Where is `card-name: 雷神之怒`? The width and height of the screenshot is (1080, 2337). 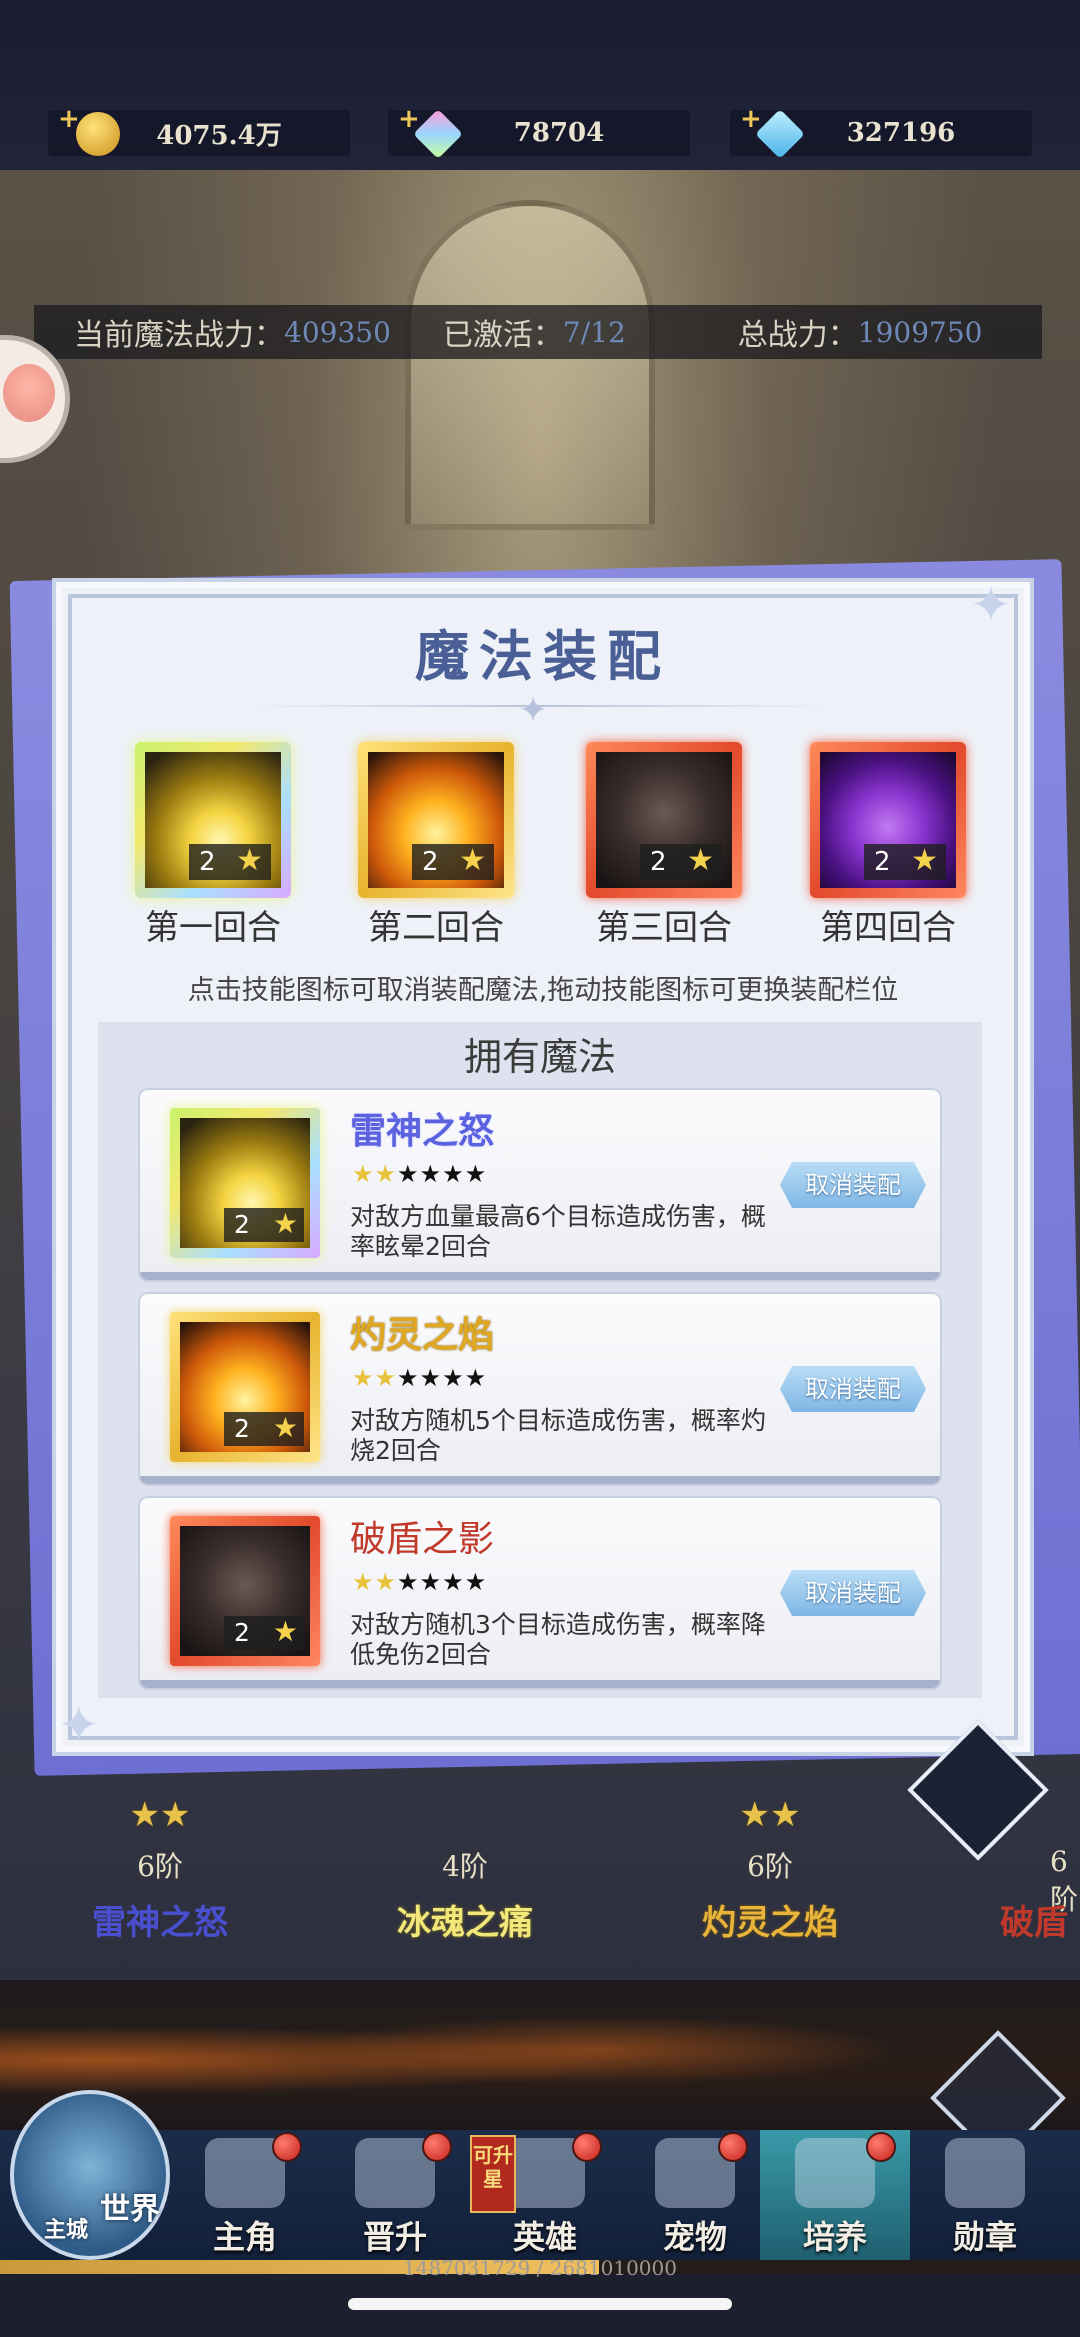 card-name: 雷神之怒 is located at coordinates (160, 1923).